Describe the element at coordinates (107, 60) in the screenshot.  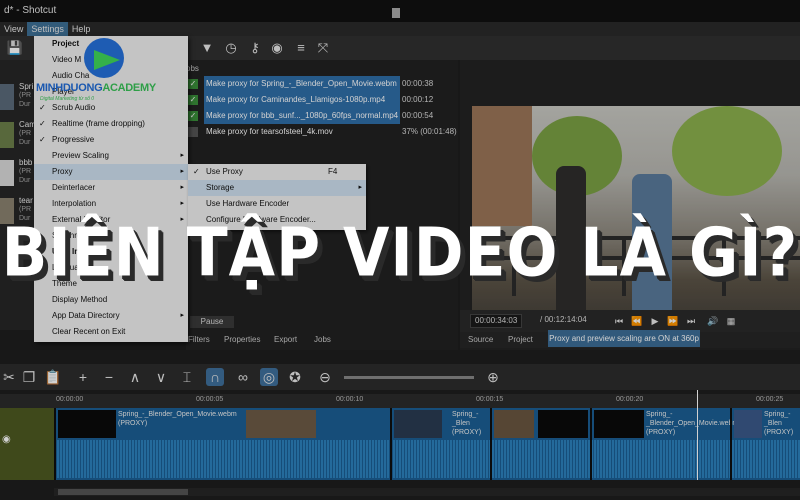
I see `arrow-icon` at that location.